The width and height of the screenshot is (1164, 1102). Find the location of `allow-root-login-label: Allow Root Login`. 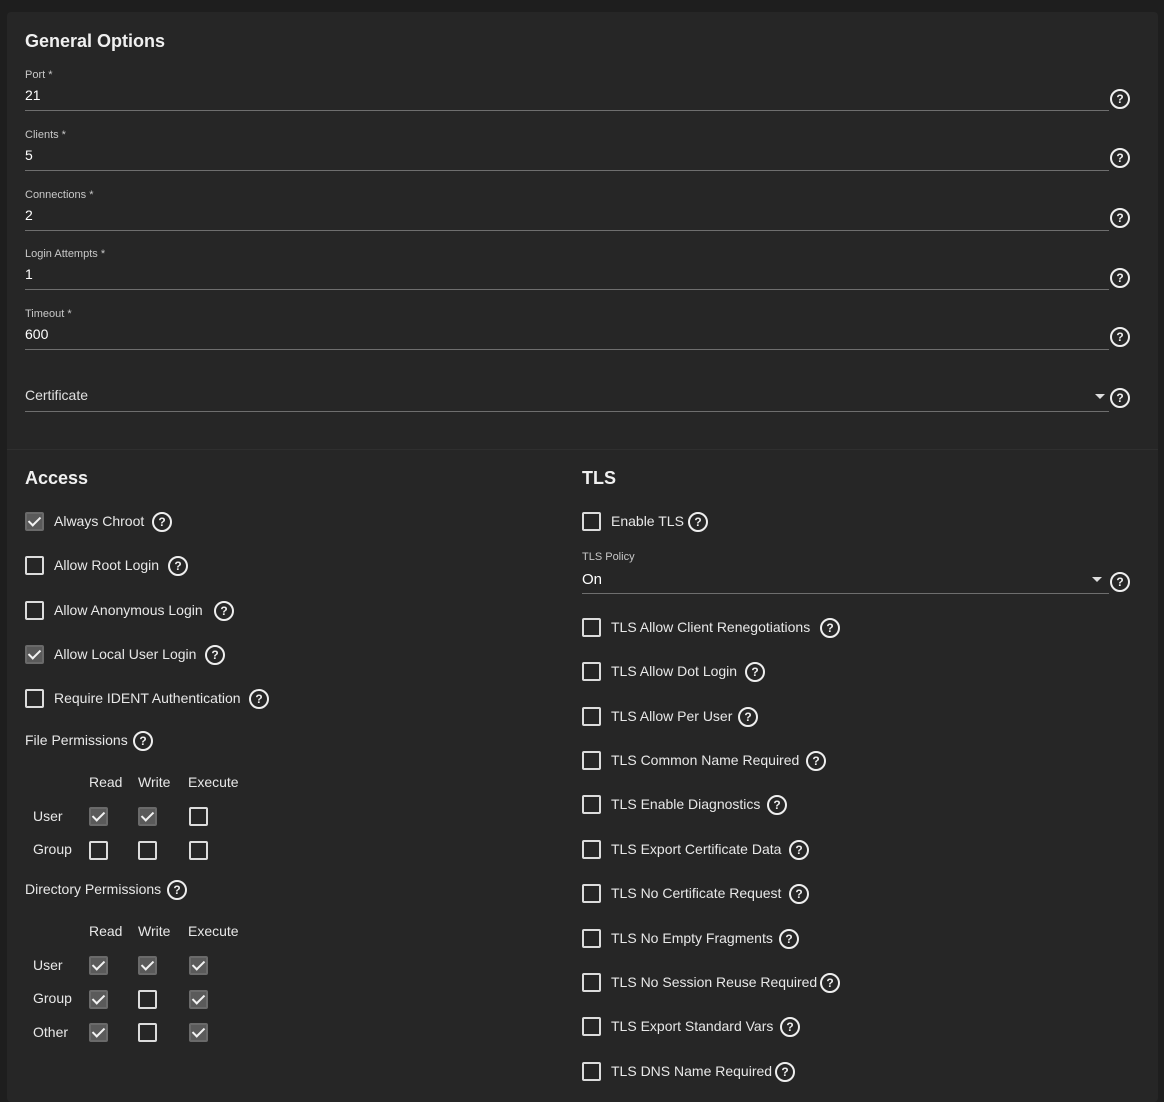

allow-root-login-label: Allow Root Login is located at coordinates (107, 565).